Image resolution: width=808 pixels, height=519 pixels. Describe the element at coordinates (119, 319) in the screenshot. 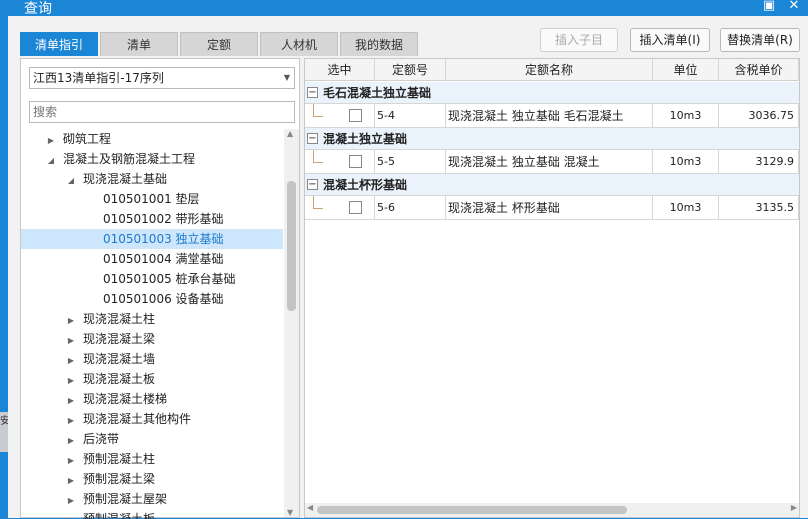

I see `tree-node-label: 现浇混凝土柱` at that location.